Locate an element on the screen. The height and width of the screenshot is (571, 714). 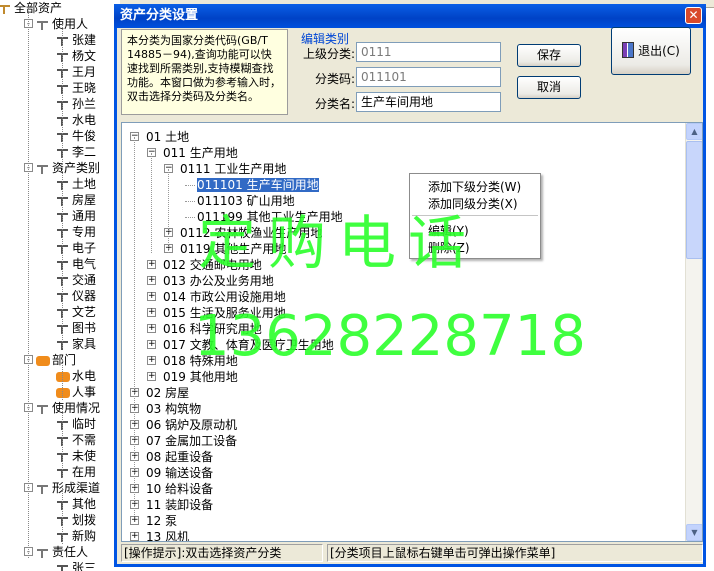
tree-node: 03 构筑物 is located at coordinates (173, 409).